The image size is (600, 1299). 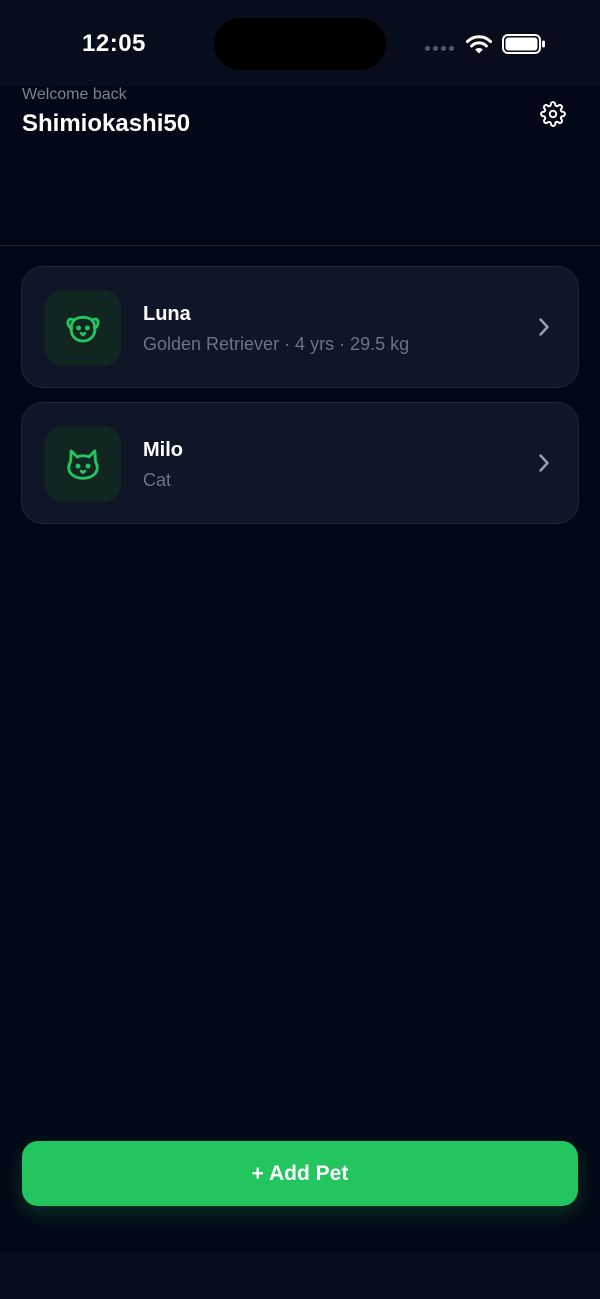 I want to click on status-time: 12:05, so click(x=114, y=43).